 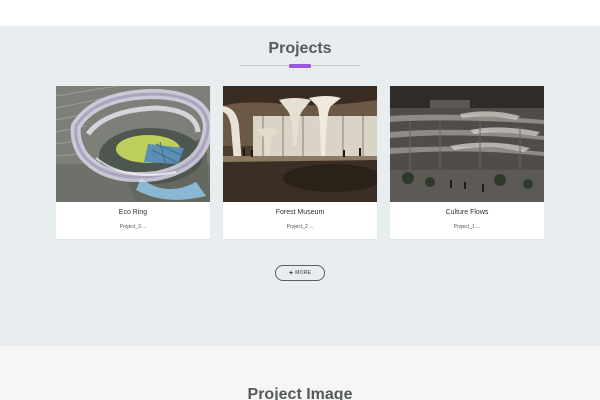 I want to click on project-image-eco-ring, so click(x=133, y=144).